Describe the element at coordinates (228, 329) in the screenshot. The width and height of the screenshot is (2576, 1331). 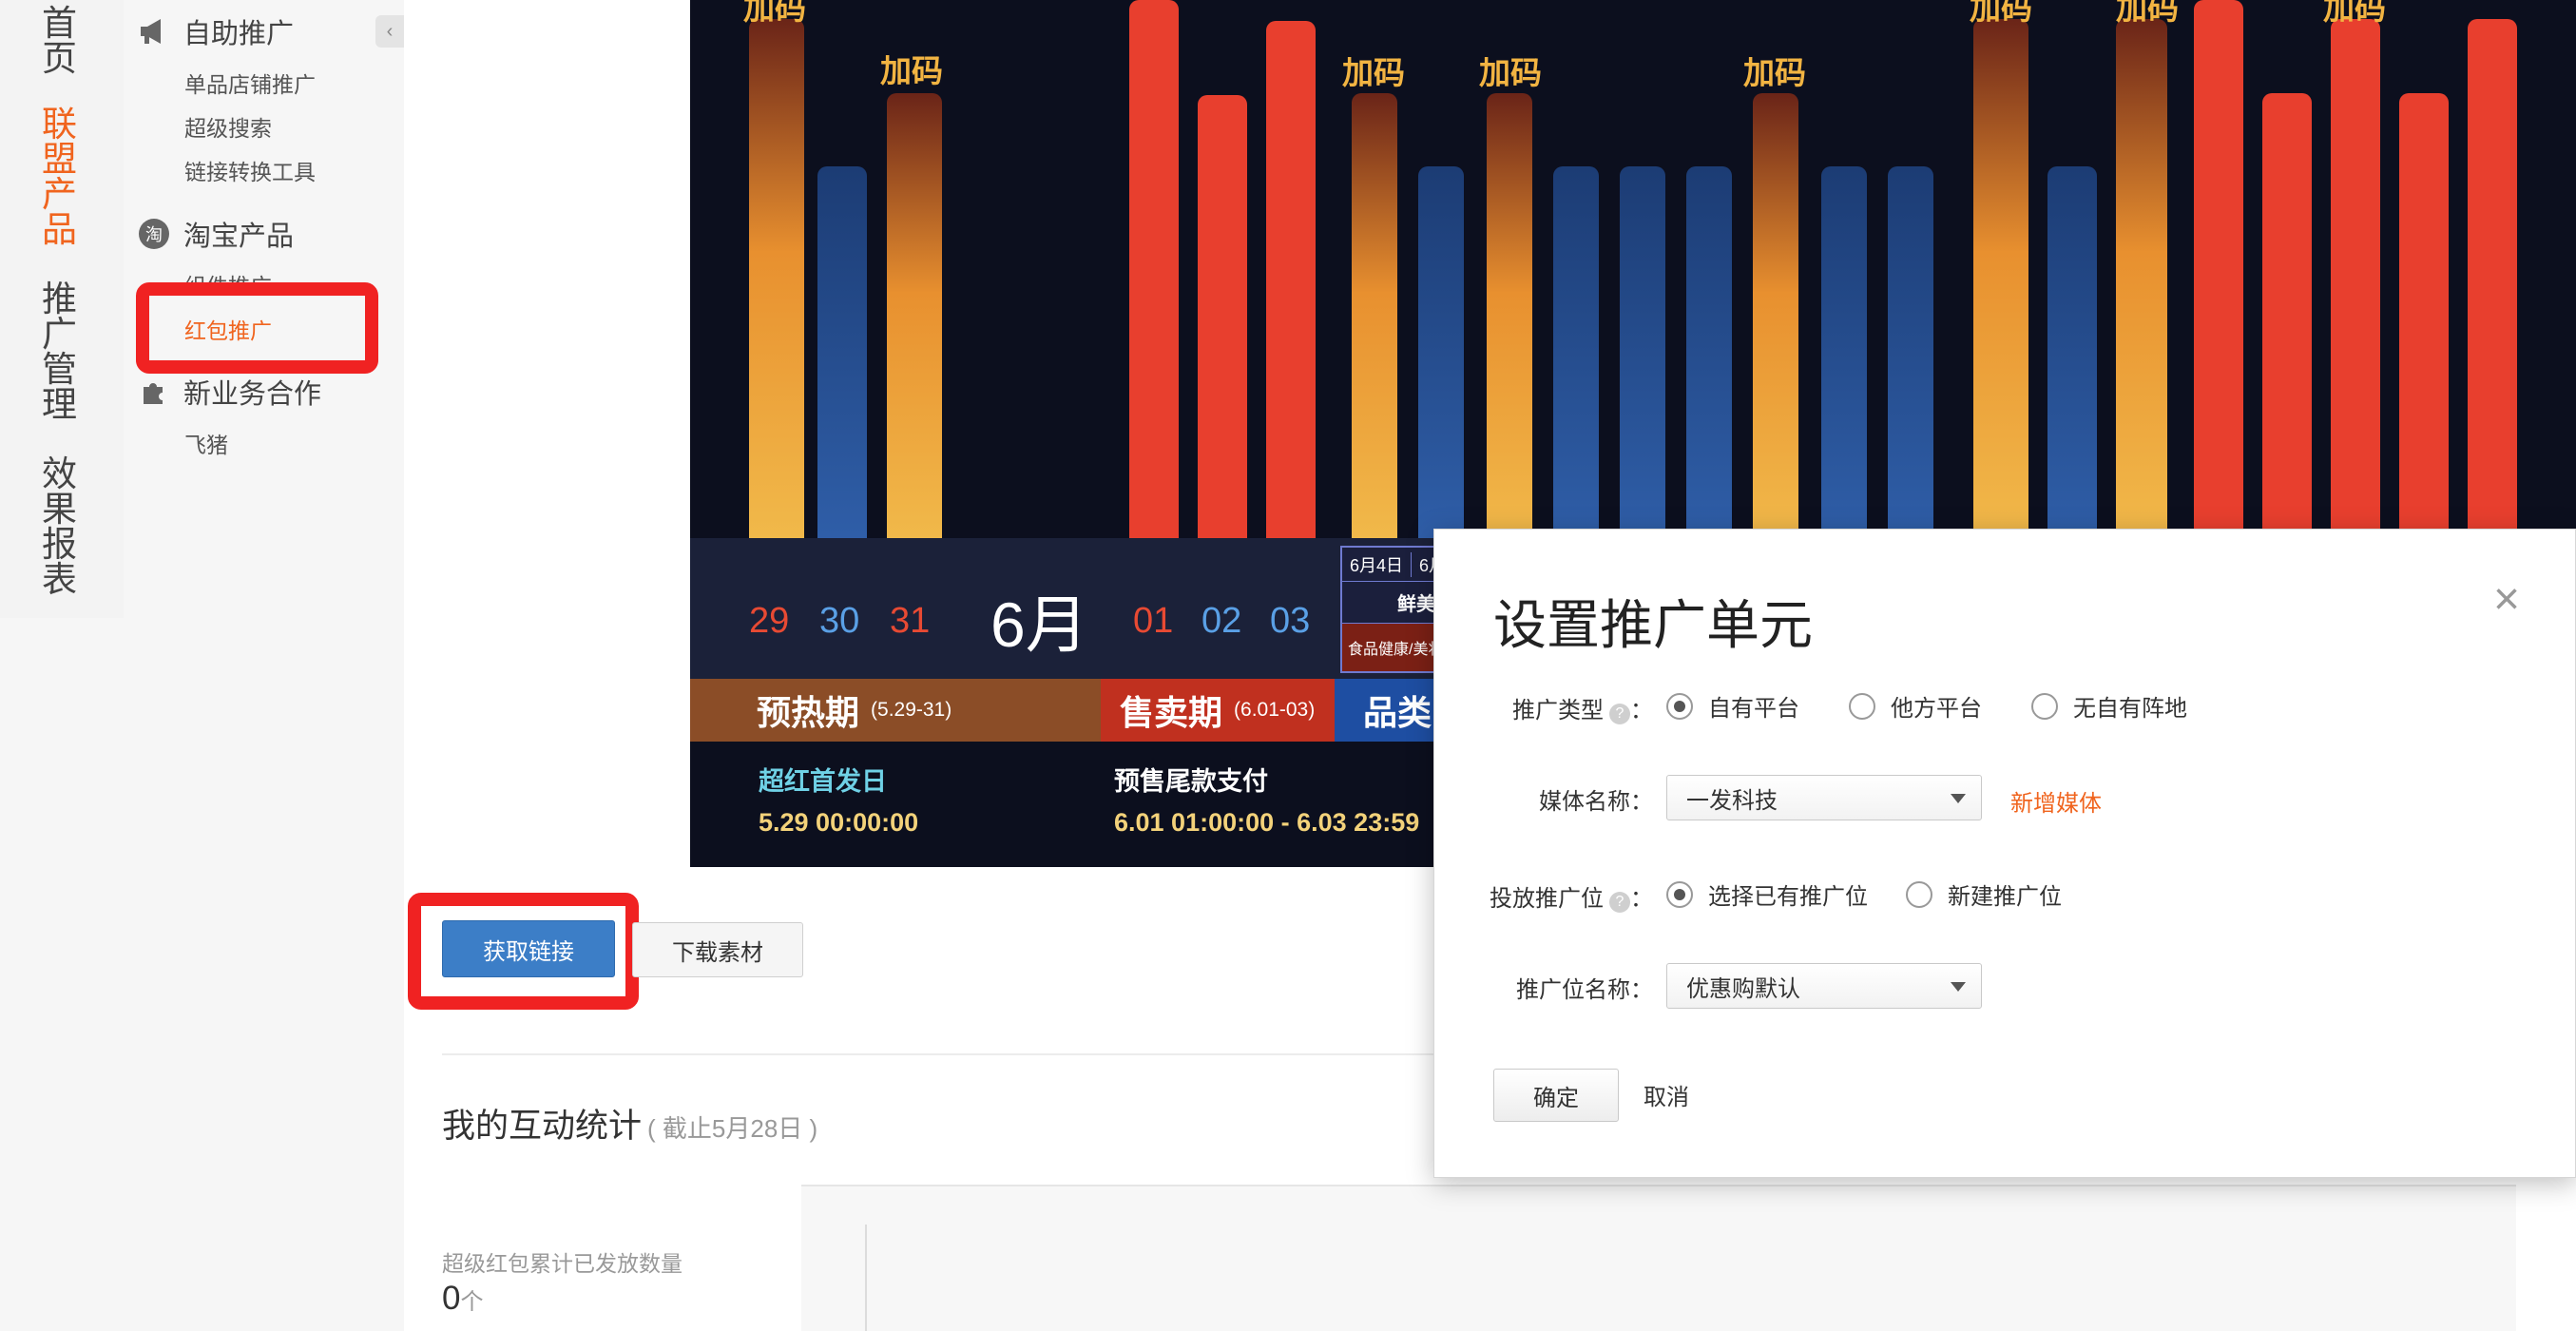
I see `submenu-item-red-packet-promo: 红包推广` at that location.